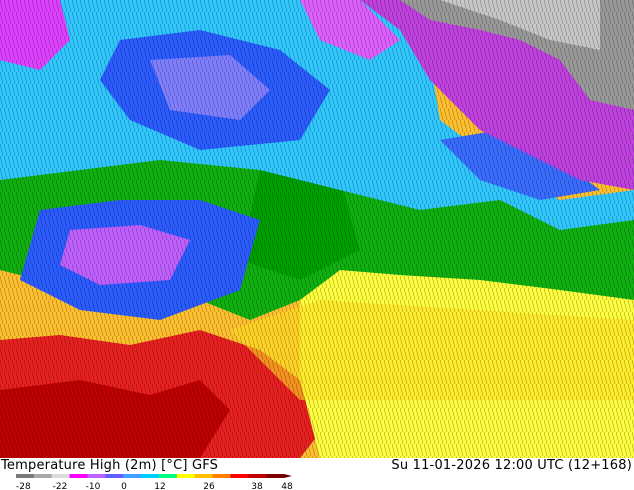 This screenshot has height=490, width=634. What do you see at coordinates (124, 486) in the screenshot?
I see `legend-tick-label: 0` at bounding box center [124, 486].